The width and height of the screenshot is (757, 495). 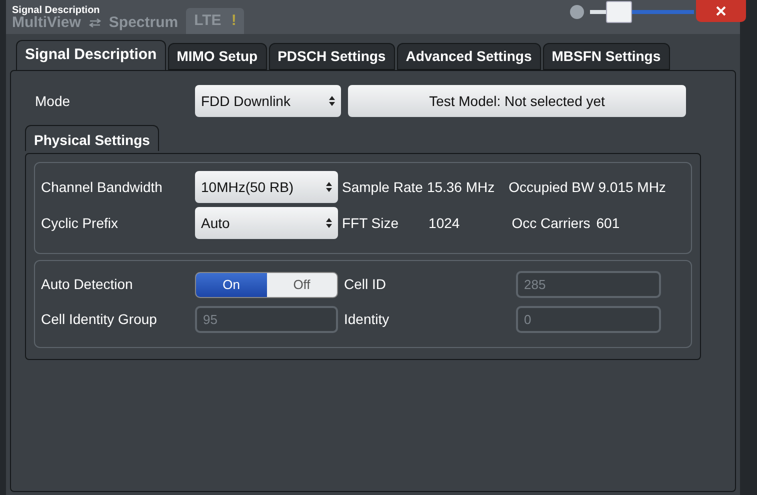 I want to click on field-label: Sample Rate, so click(x=382, y=187).